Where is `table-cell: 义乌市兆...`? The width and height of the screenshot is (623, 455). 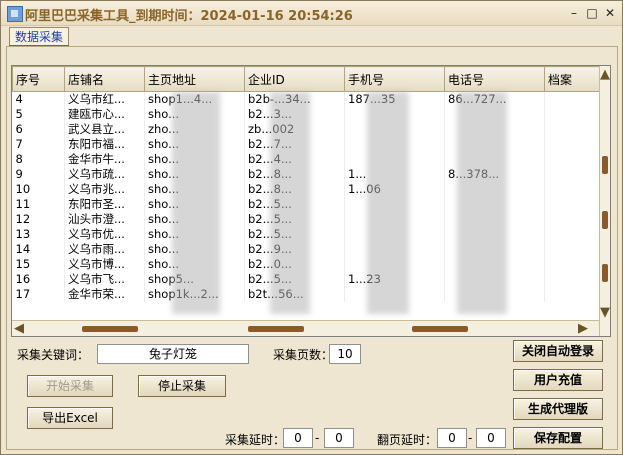
table-cell: 义乌市兆... is located at coordinates (104, 189).